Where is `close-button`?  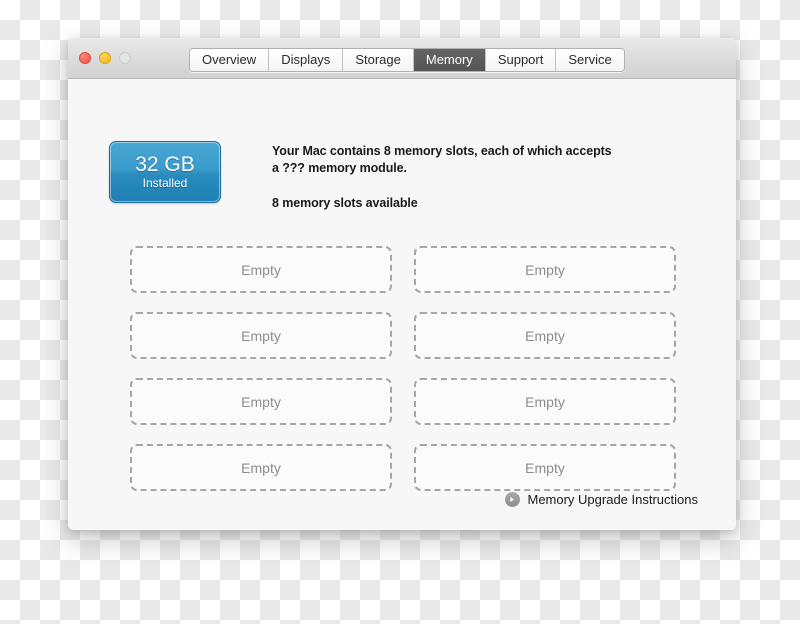 close-button is located at coordinates (85, 58).